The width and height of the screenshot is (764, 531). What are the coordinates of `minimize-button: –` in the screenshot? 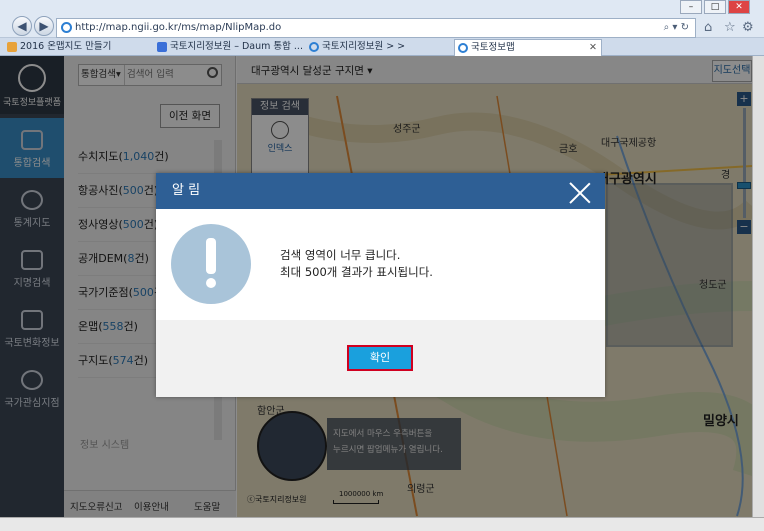 It's located at (691, 7).